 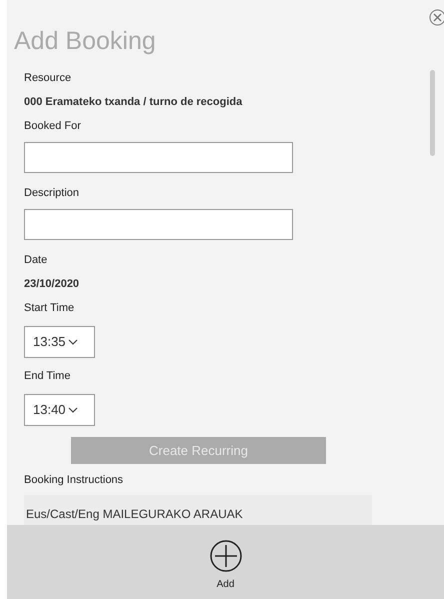 I want to click on dialog-title: Add Booking, so click(x=85, y=41).